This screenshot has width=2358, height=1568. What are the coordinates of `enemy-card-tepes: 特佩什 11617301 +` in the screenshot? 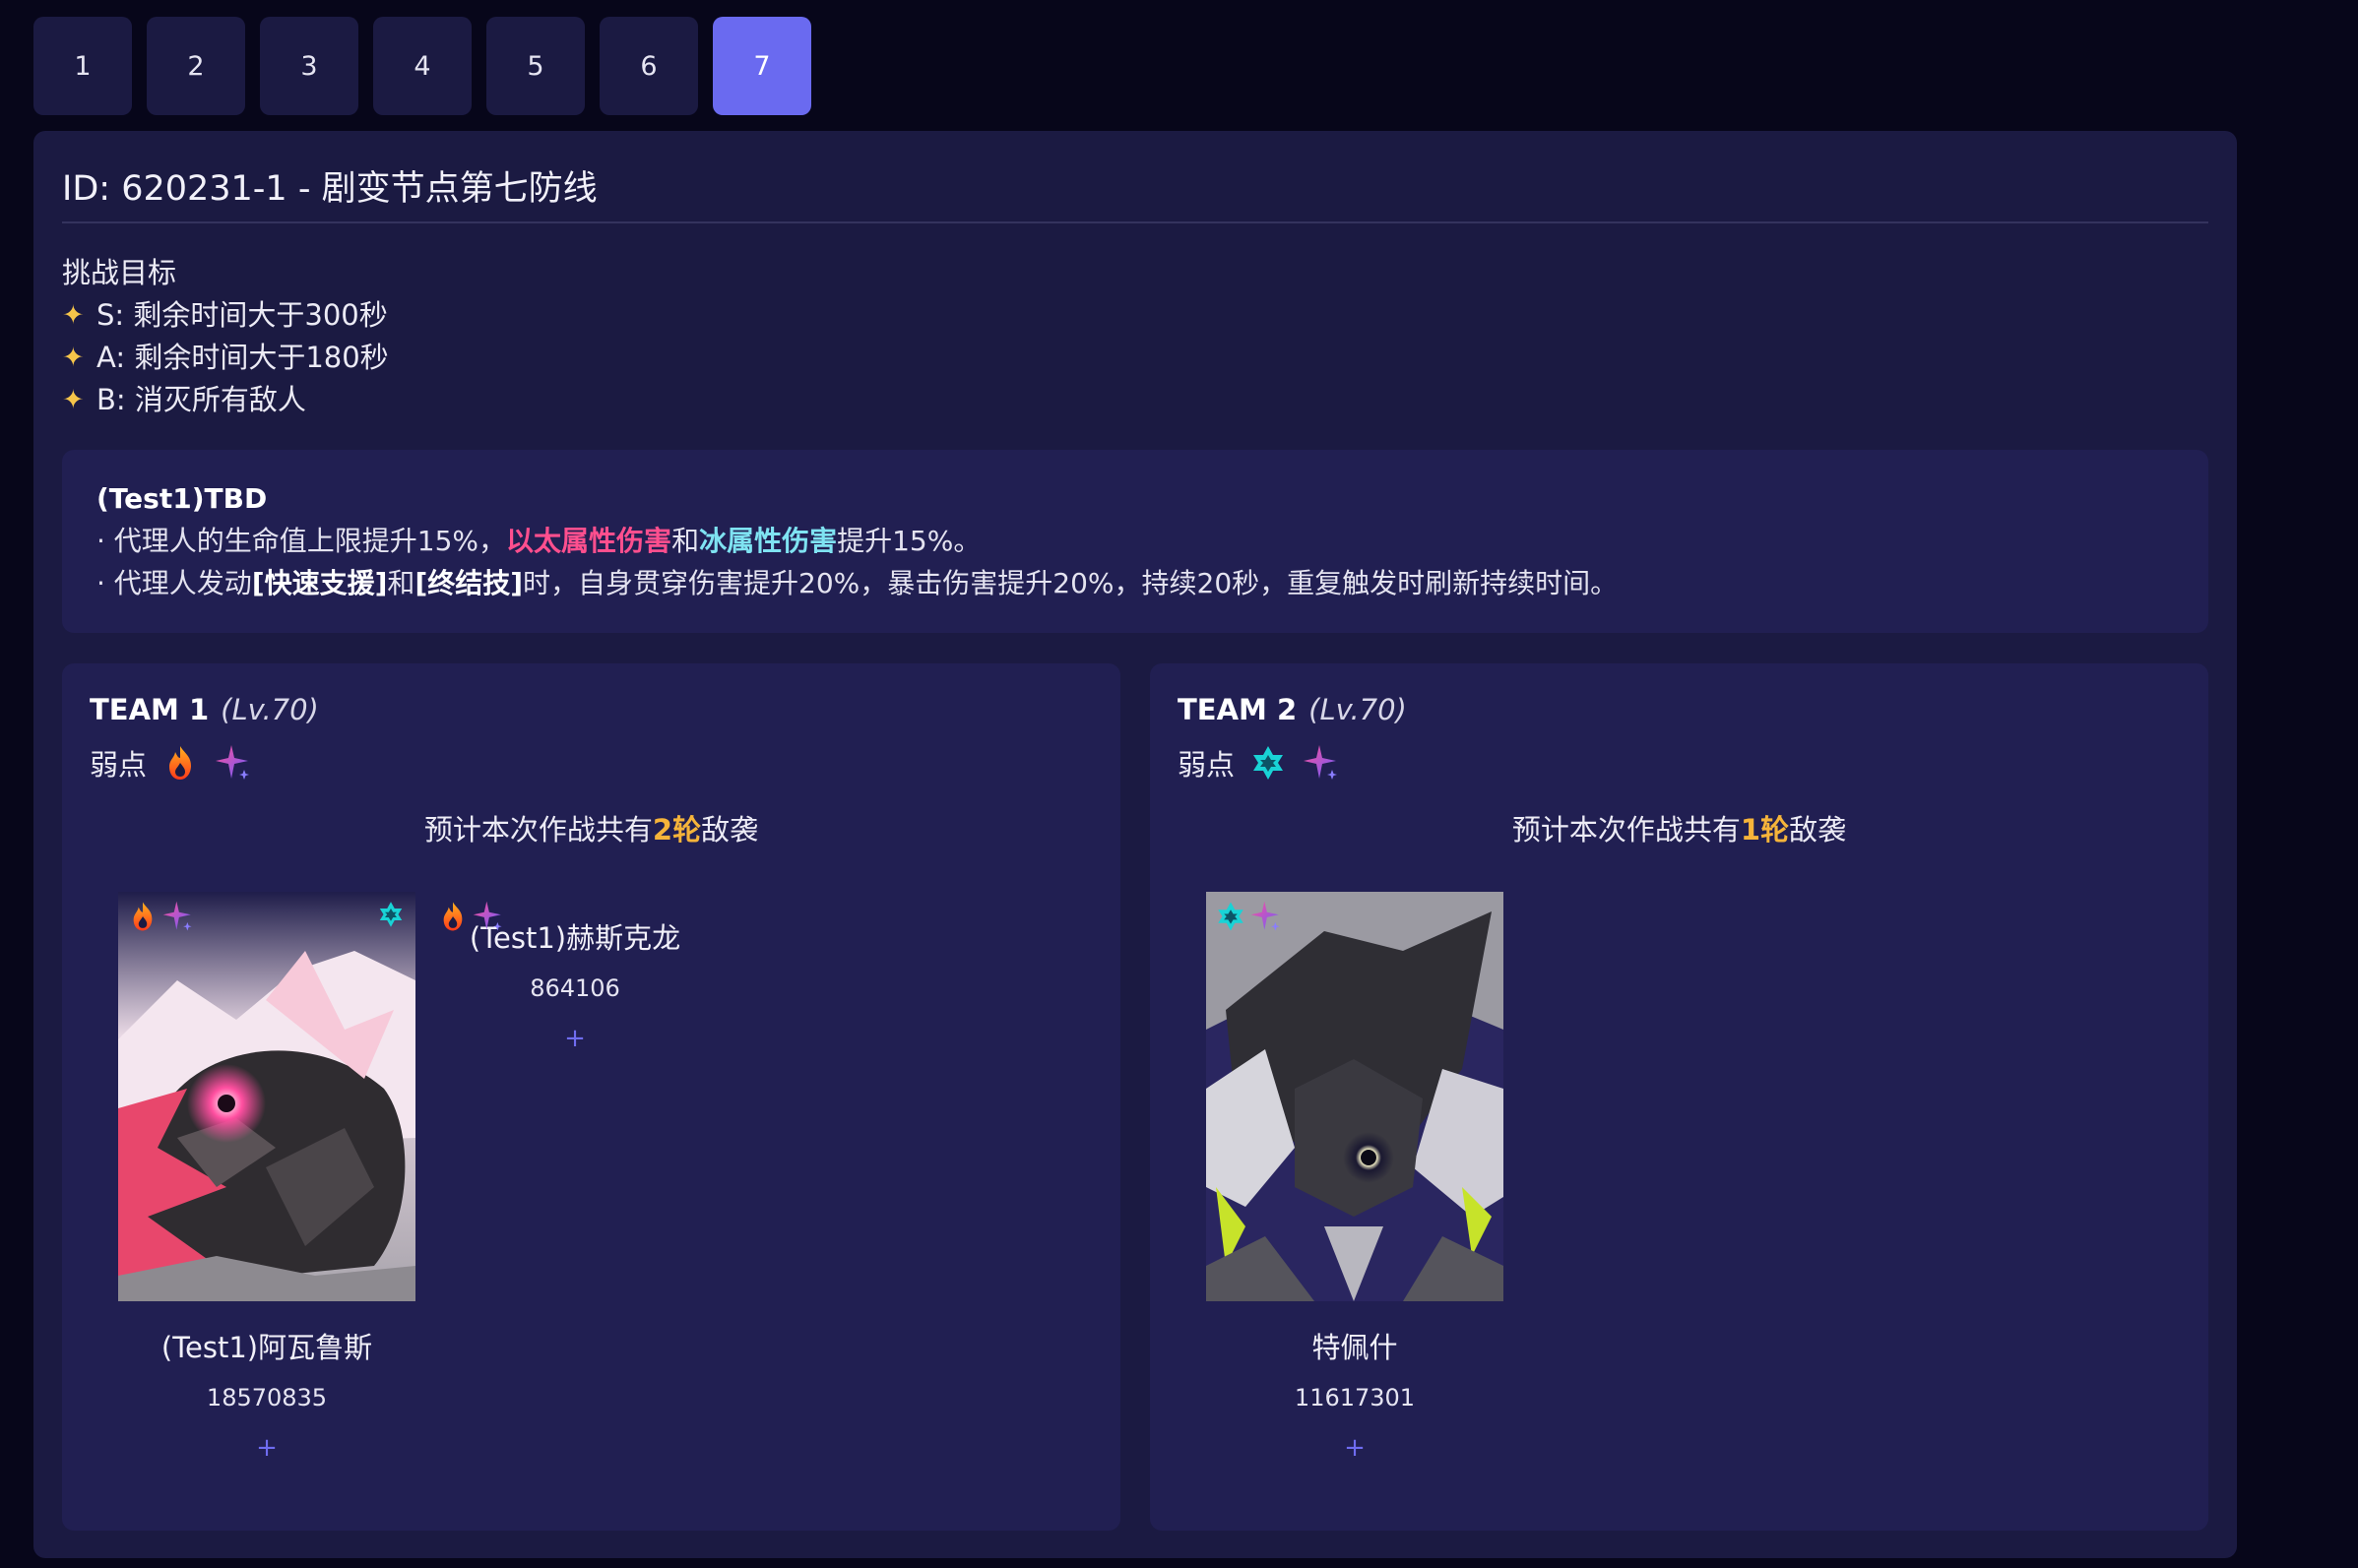 It's located at (1354, 1177).